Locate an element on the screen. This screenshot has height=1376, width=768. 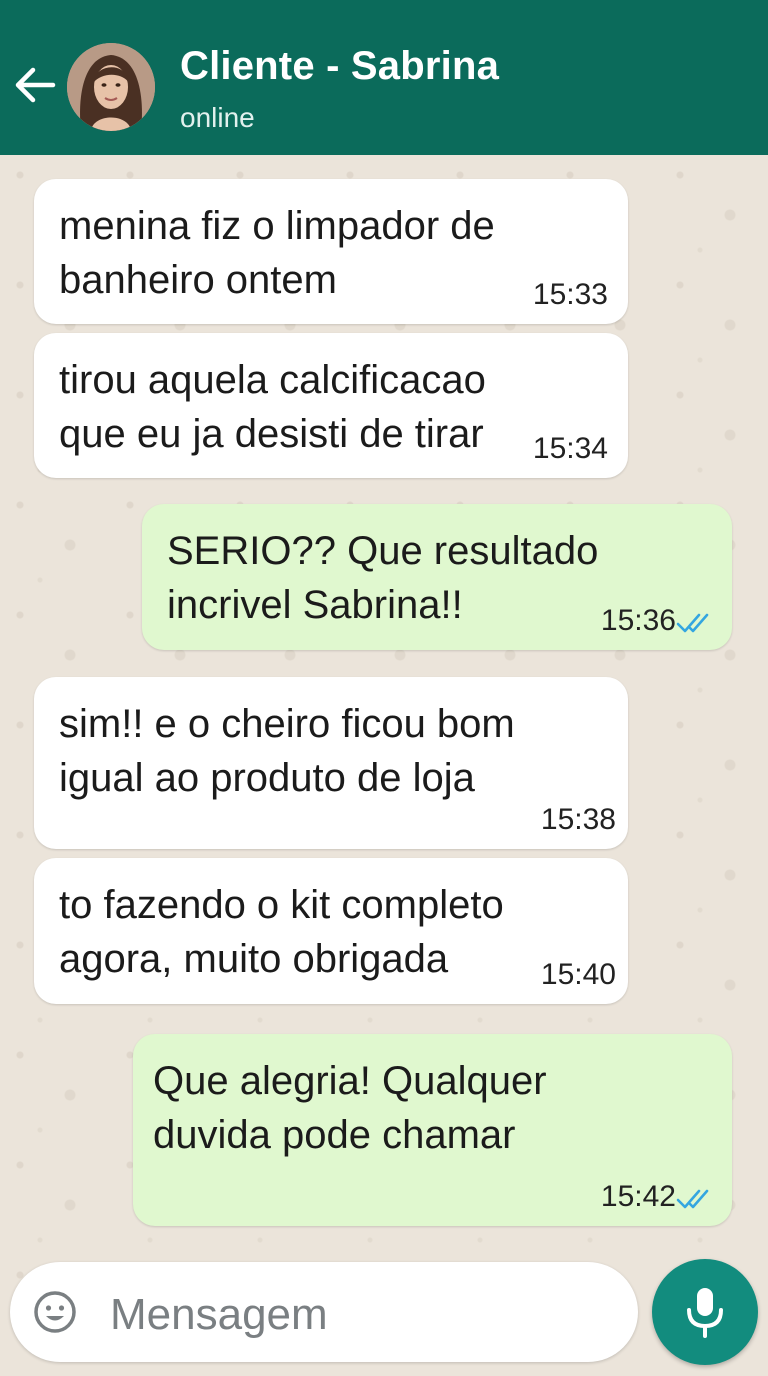
message-line: agora, muito obrigada is located at coordinates (254, 959).